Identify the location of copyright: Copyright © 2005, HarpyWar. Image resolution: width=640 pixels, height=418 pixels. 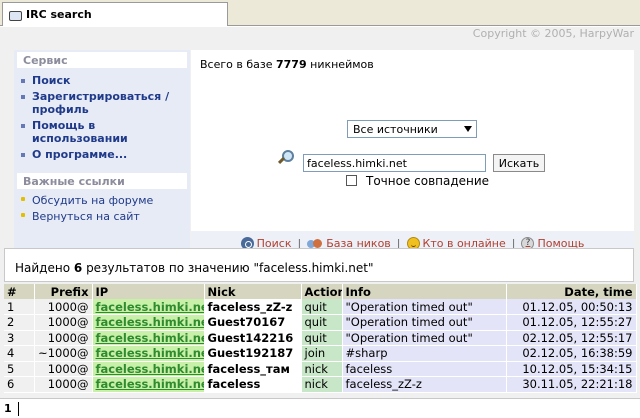
(553, 33).